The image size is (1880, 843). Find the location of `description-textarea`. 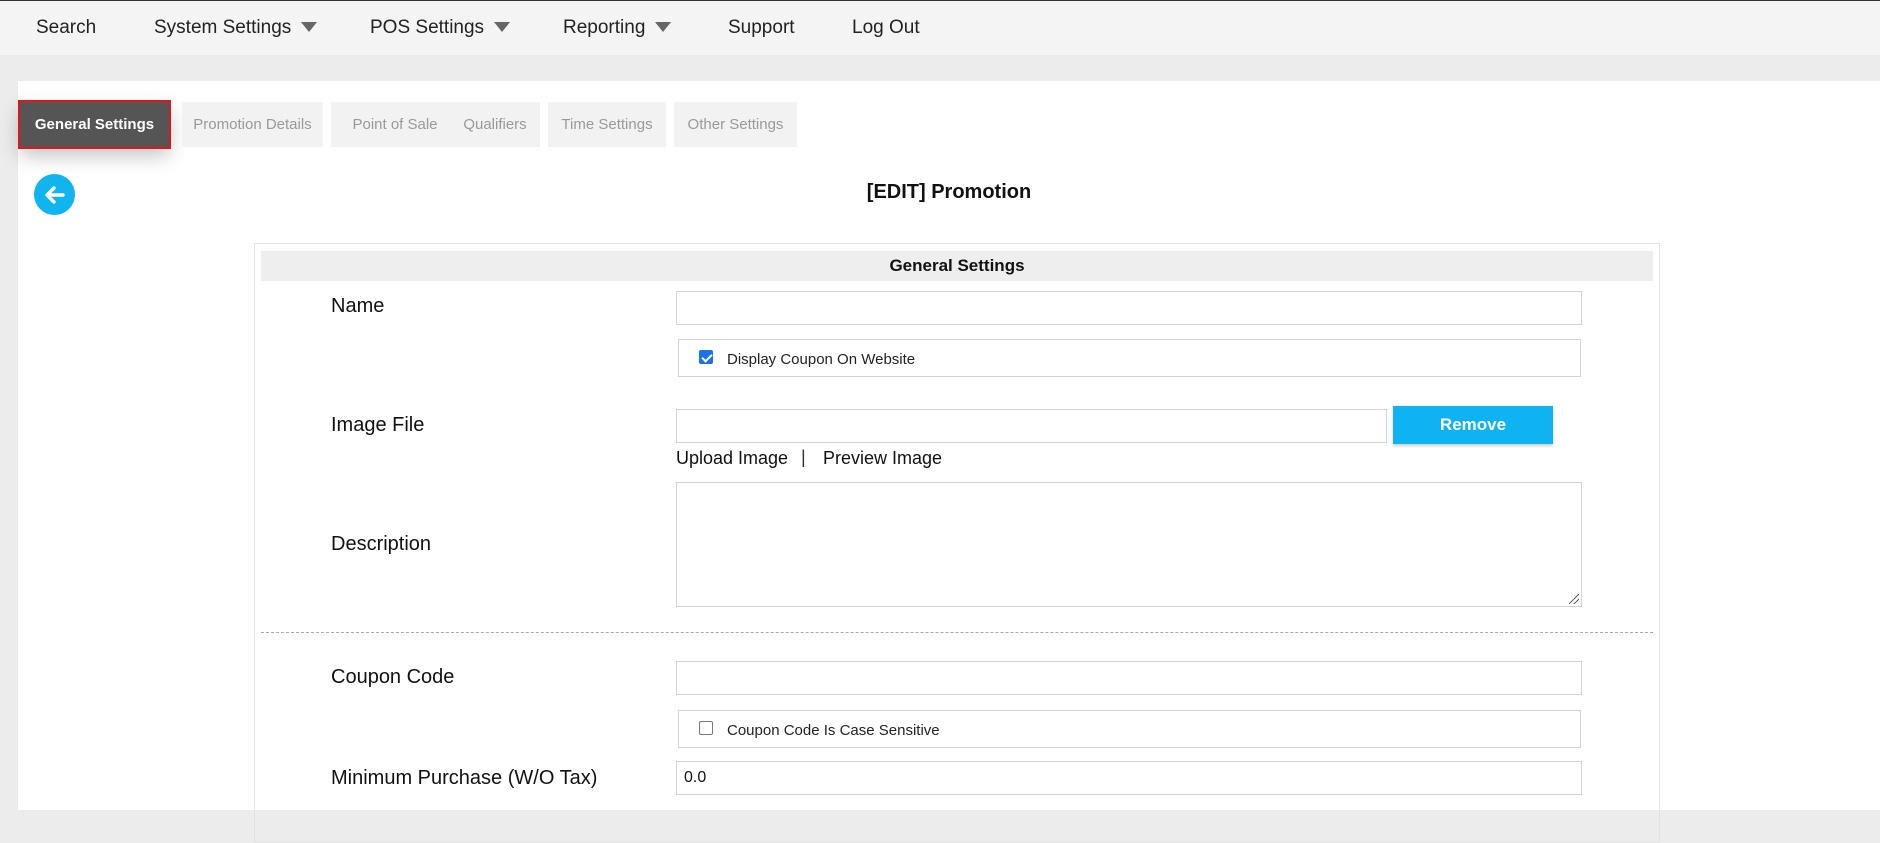

description-textarea is located at coordinates (1129, 544).